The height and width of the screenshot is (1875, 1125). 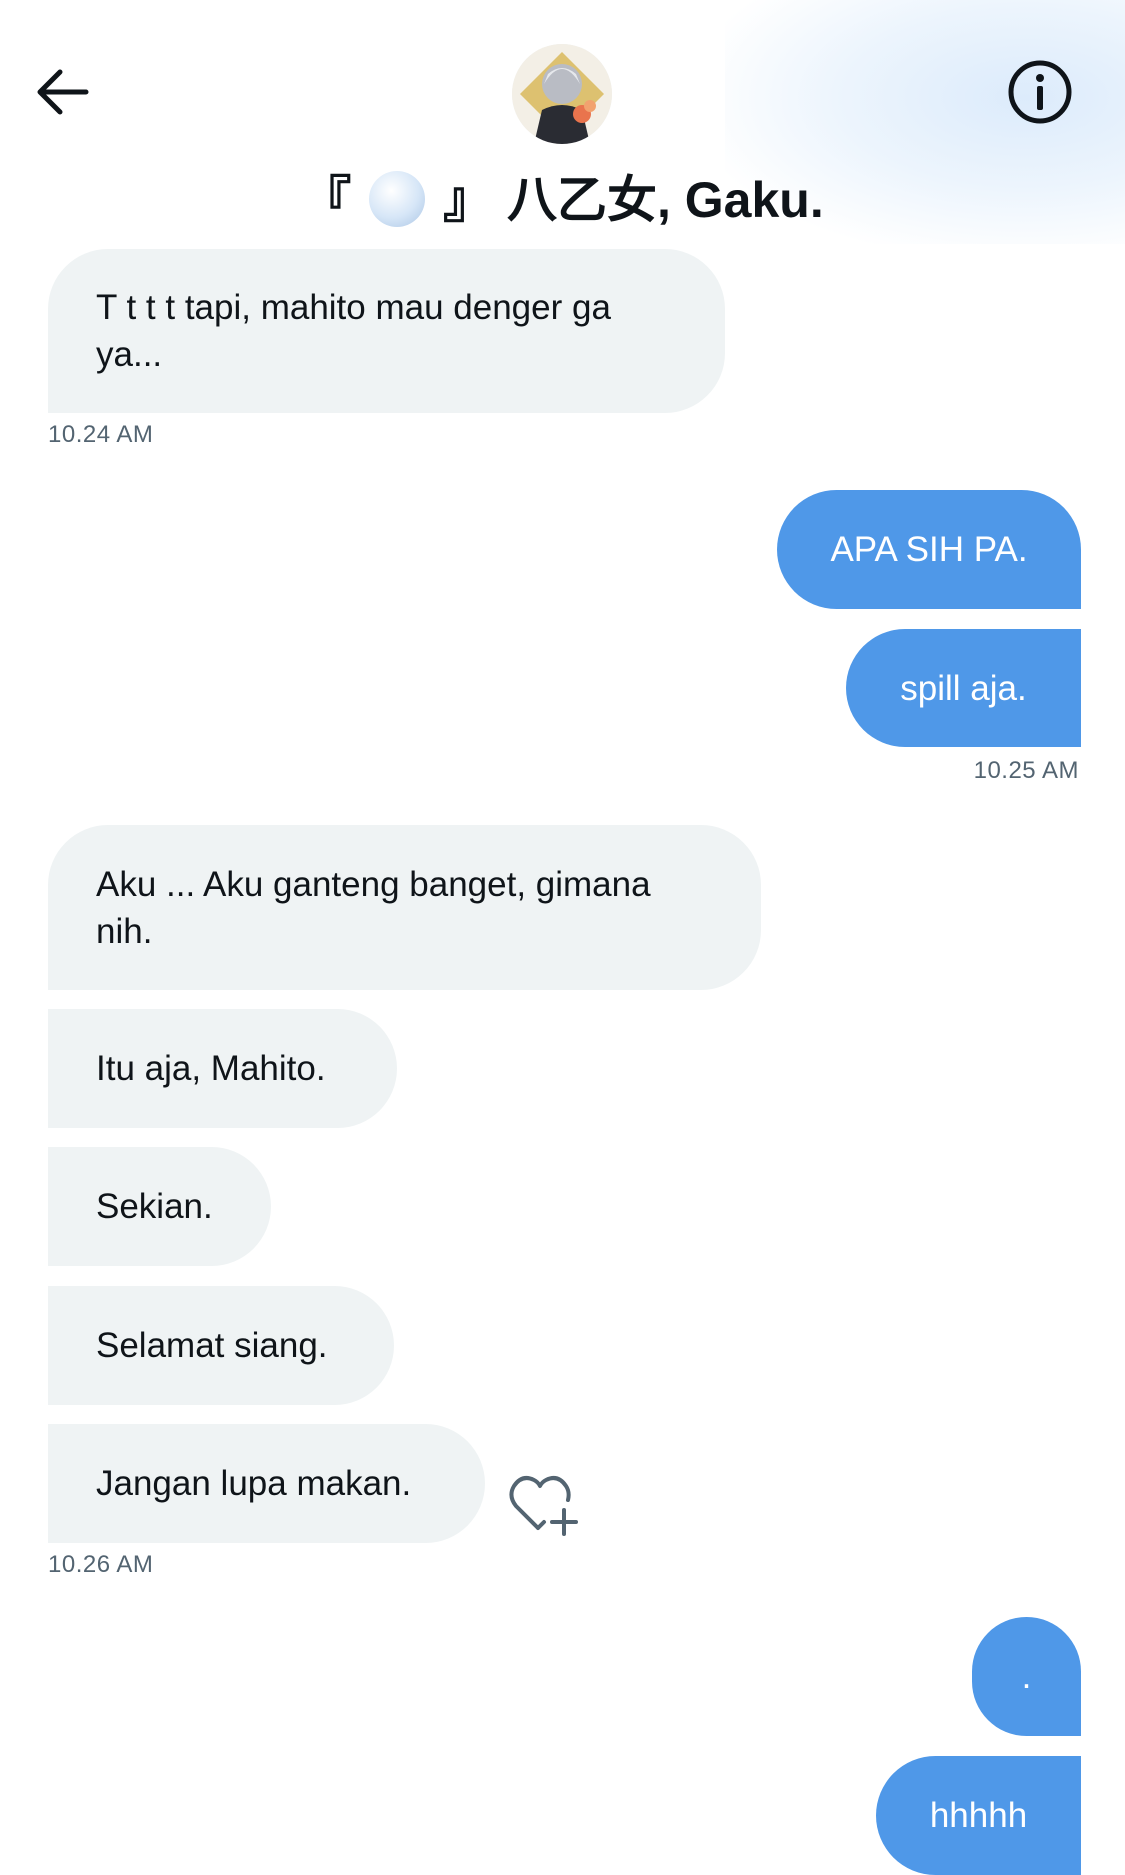 What do you see at coordinates (154, 1206) in the screenshot?
I see `message-text: Sekian.` at bounding box center [154, 1206].